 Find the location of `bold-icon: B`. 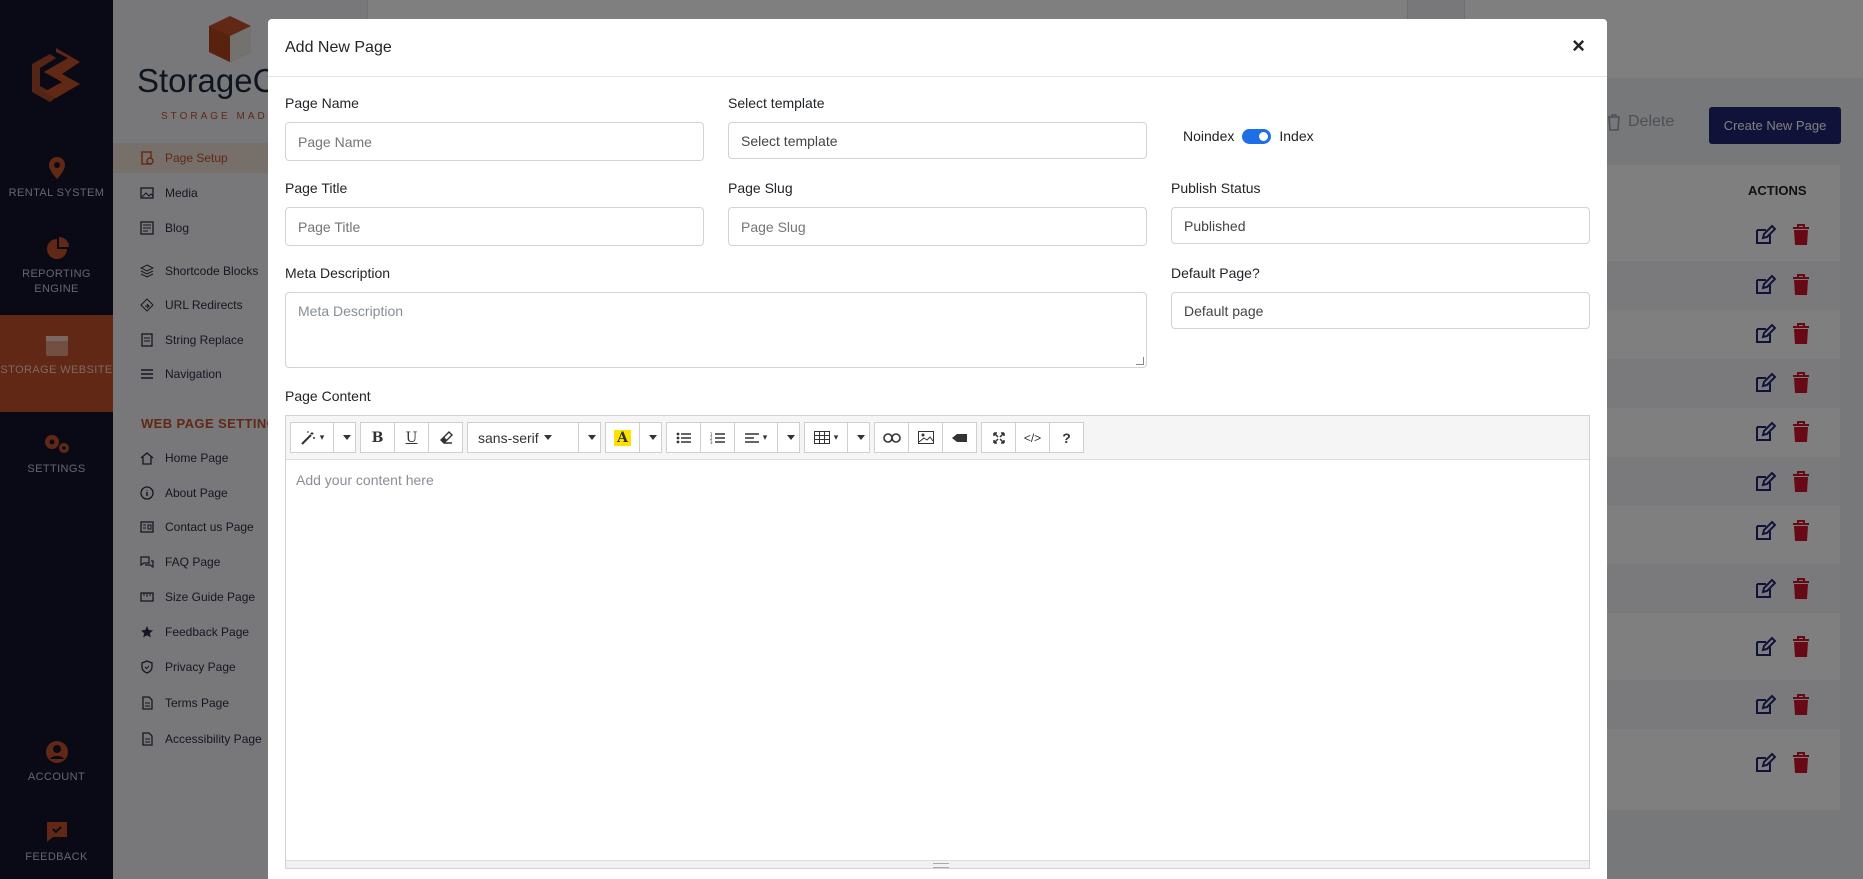

bold-icon: B is located at coordinates (377, 437).